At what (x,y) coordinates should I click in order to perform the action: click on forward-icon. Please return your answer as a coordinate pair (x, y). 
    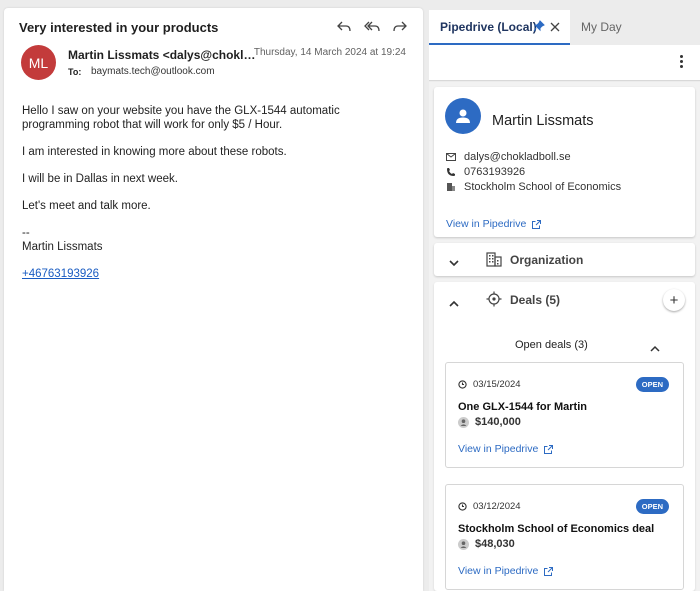
    Looking at the image, I should click on (400, 27).